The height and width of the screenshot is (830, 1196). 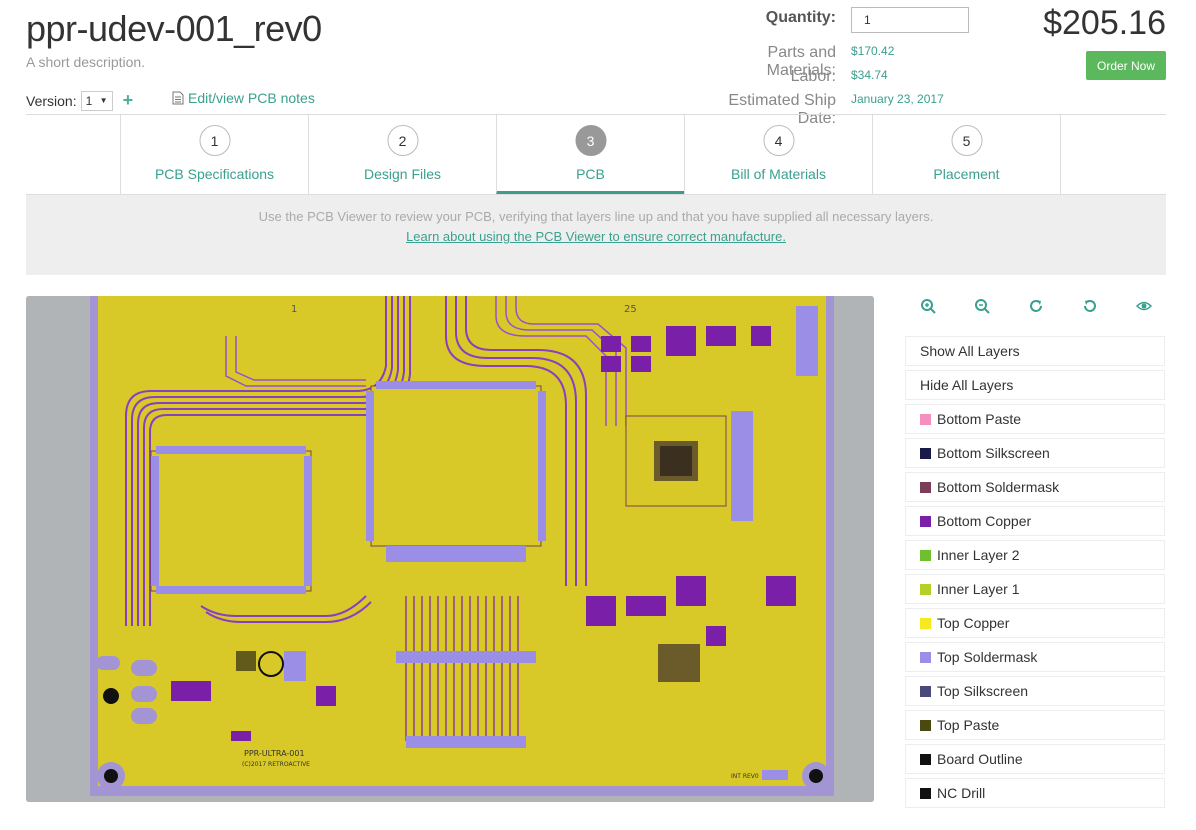 I want to click on labor-value: $34.74, so click(x=869, y=75).